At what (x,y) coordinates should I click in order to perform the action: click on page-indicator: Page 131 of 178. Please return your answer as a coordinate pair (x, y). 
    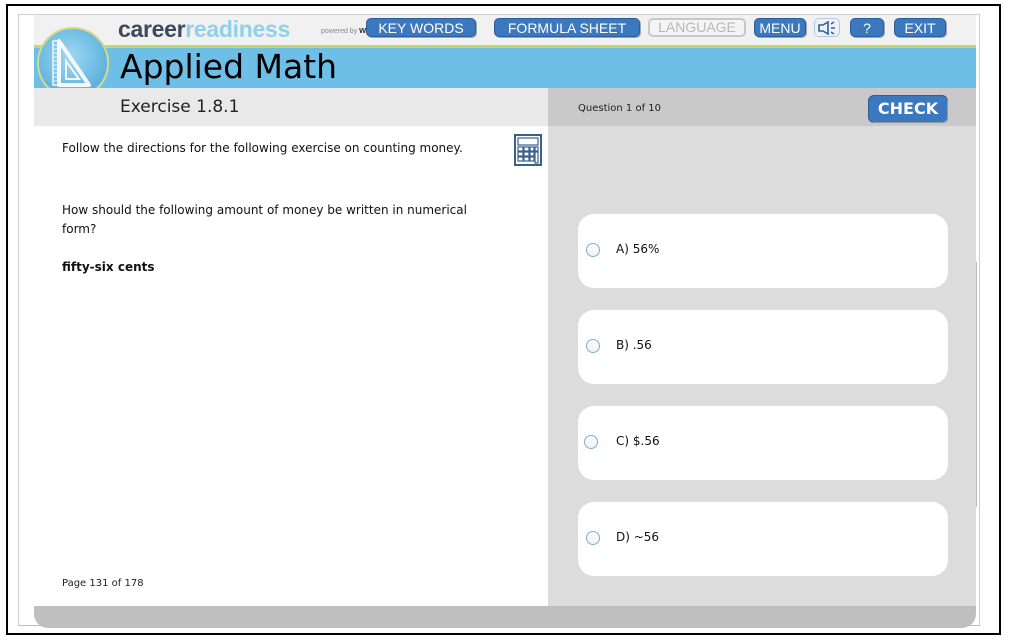
    Looking at the image, I should click on (103, 583).